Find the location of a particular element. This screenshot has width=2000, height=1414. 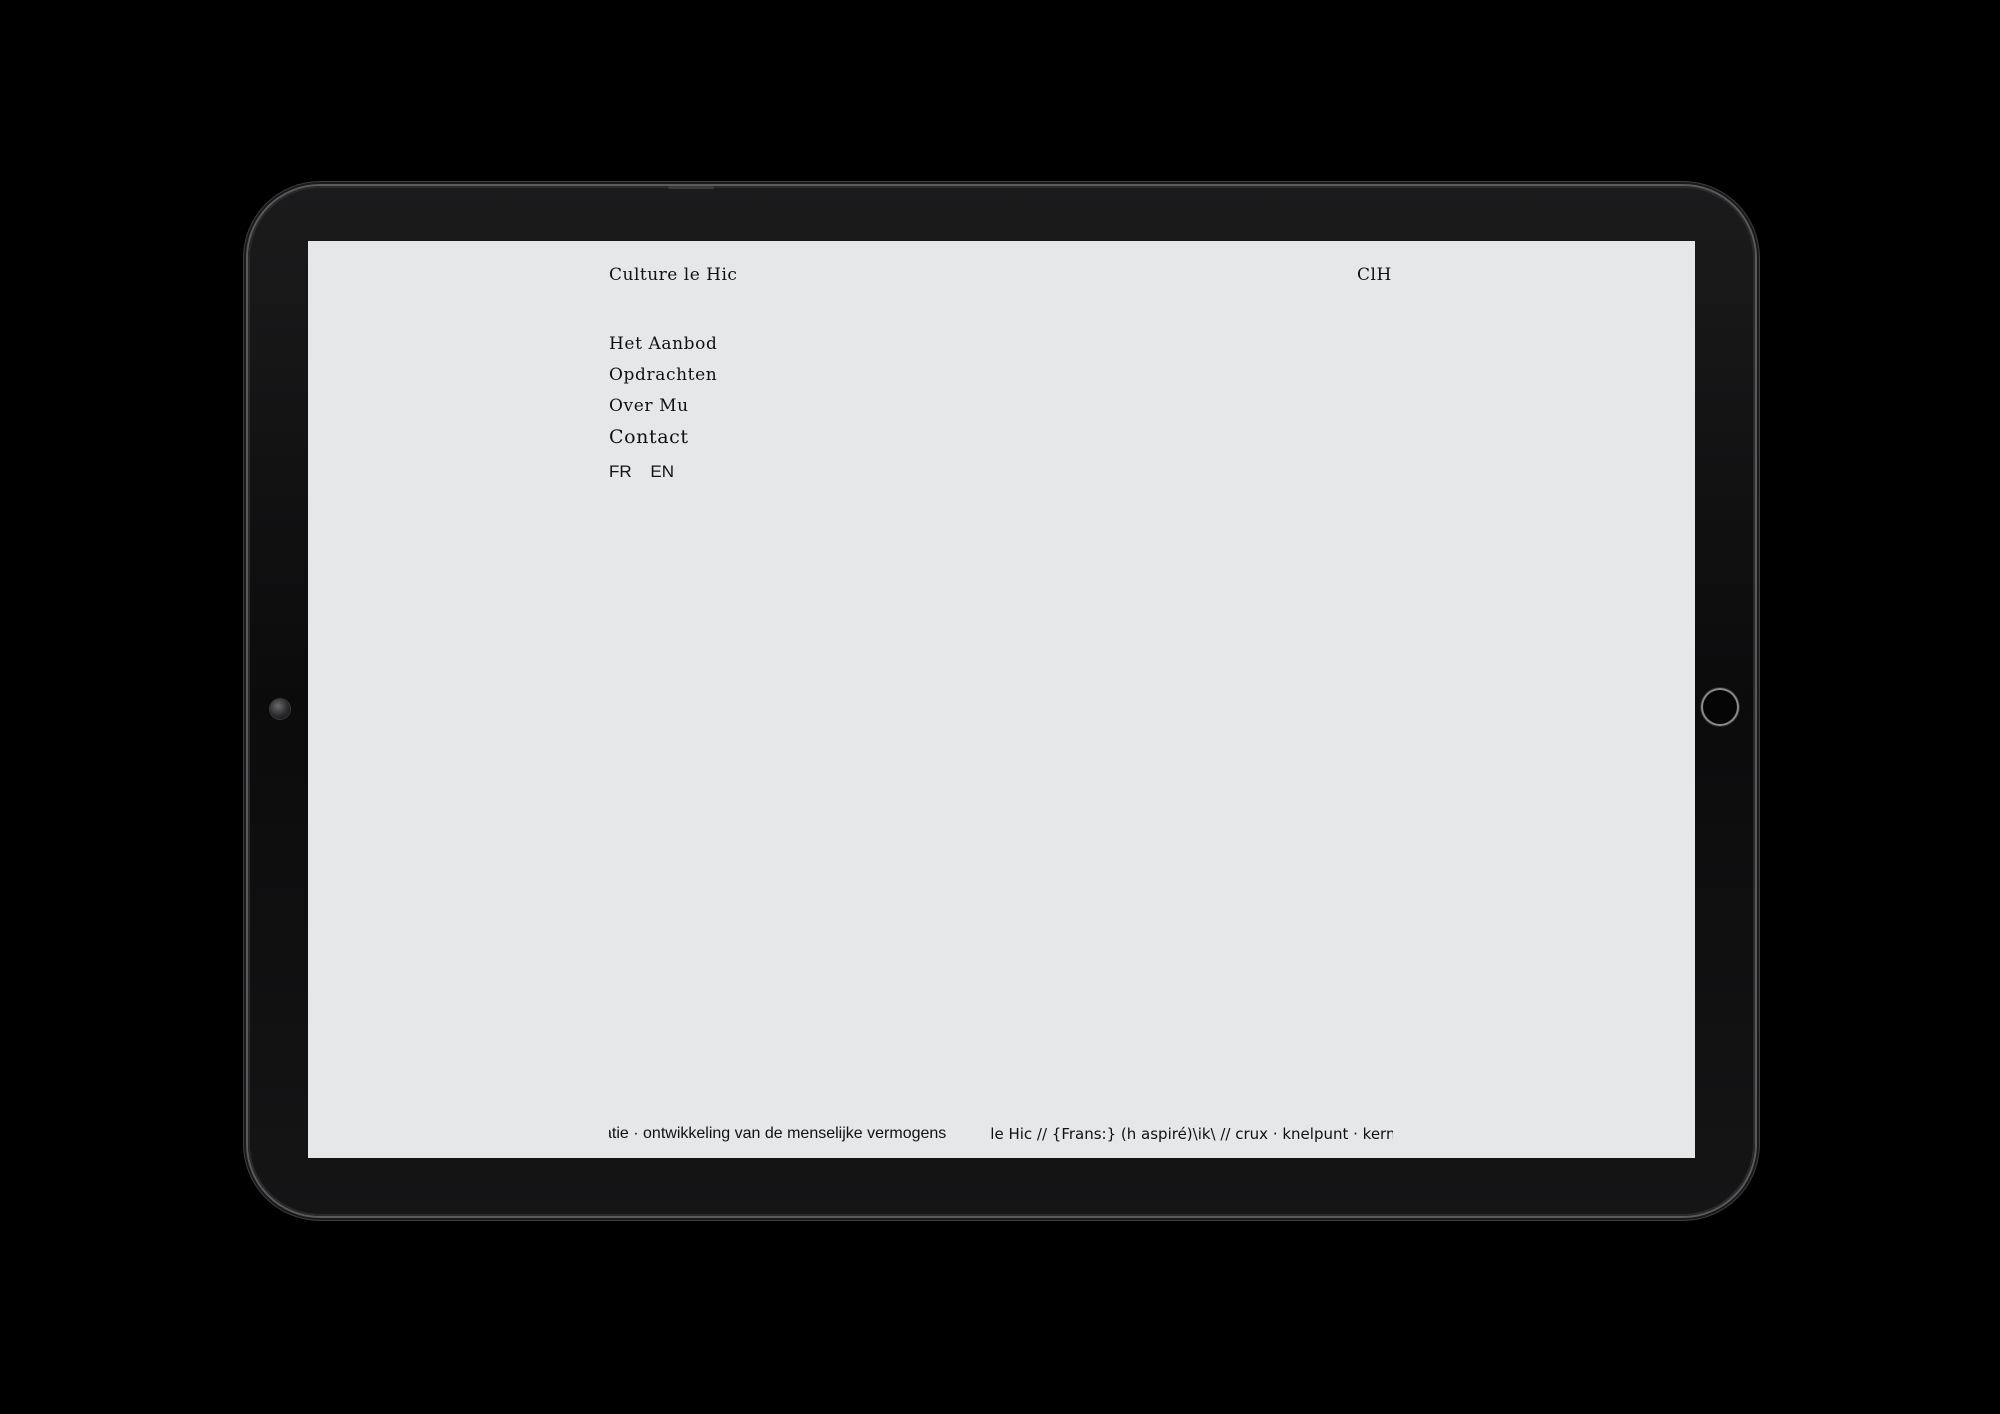

nav-item-contact: Contact is located at coordinates (663, 437).